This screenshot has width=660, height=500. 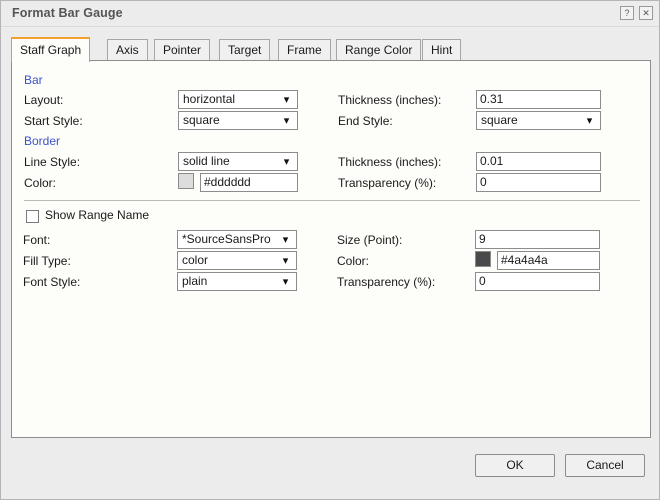 I want to click on label-font-transparency: Transparency (%):, so click(x=386, y=282).